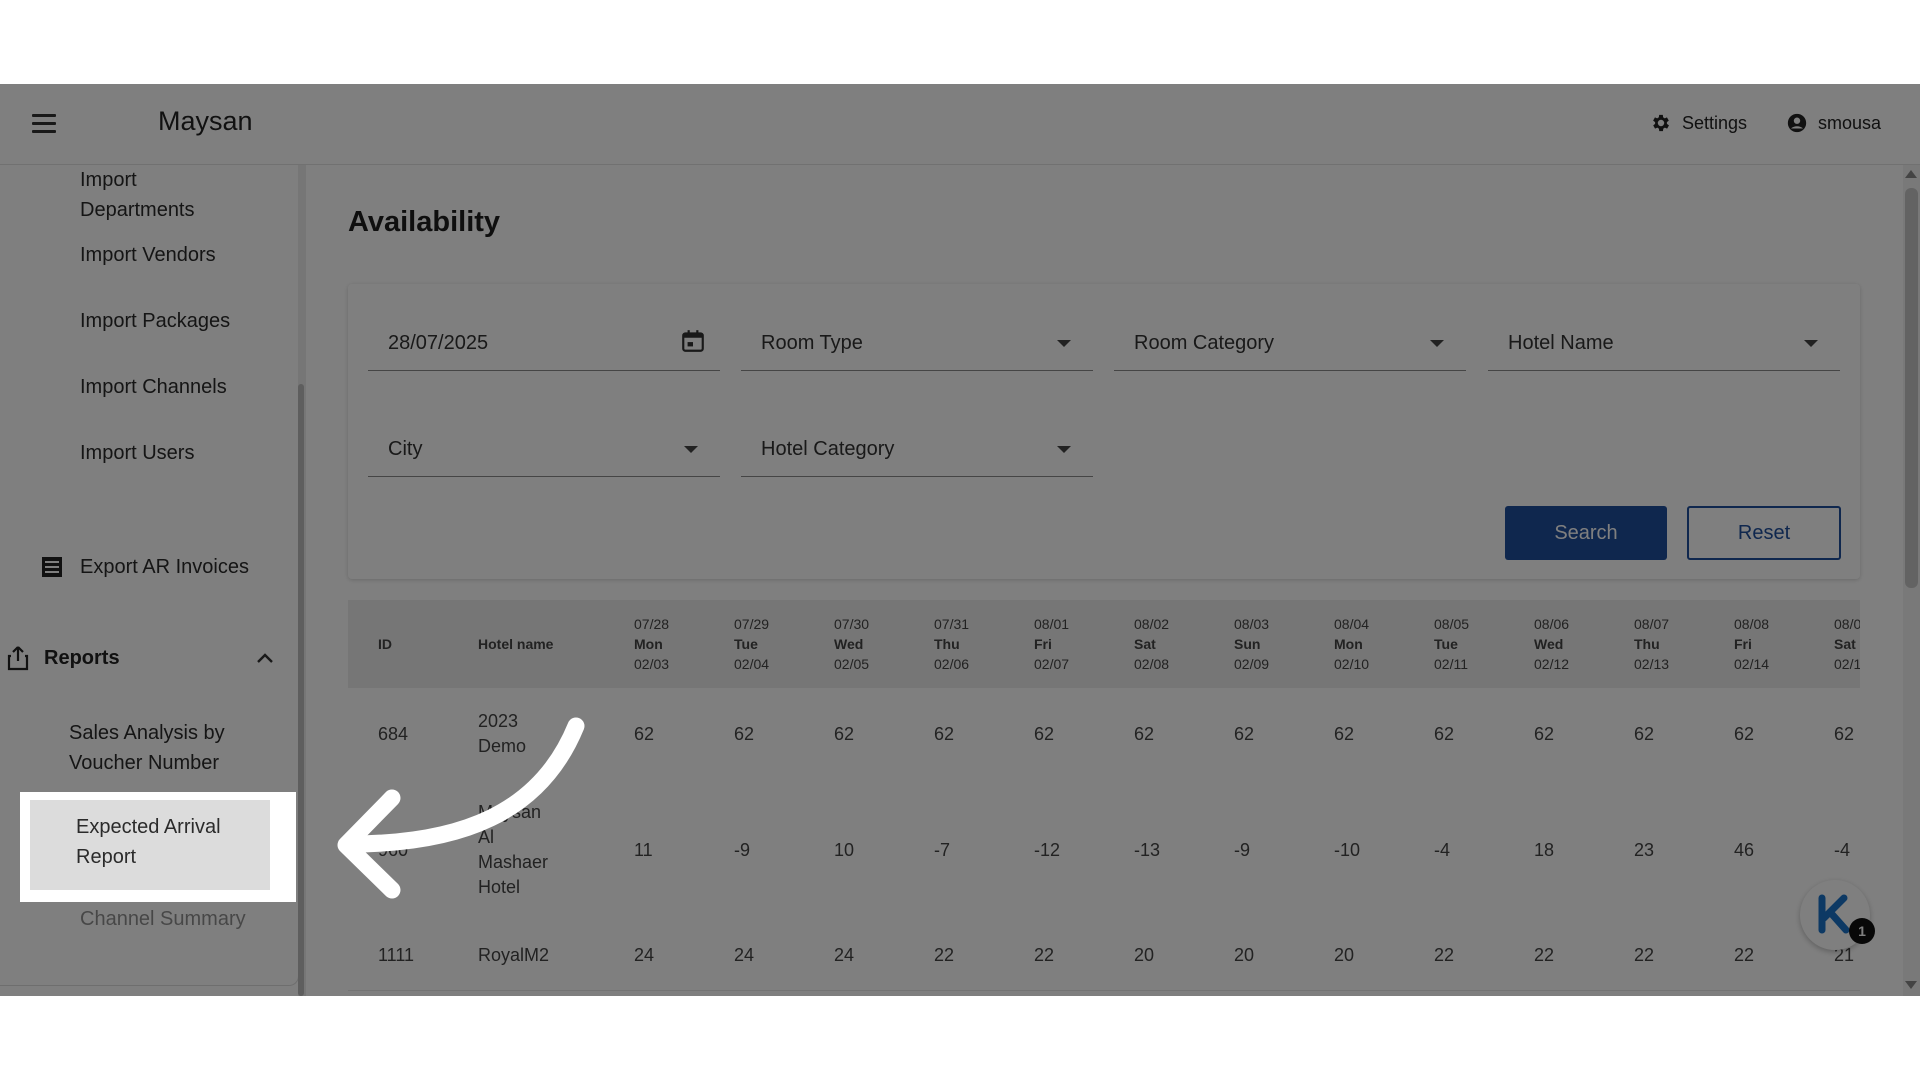  I want to click on tutorial-arrow-icon, so click(461, 808).